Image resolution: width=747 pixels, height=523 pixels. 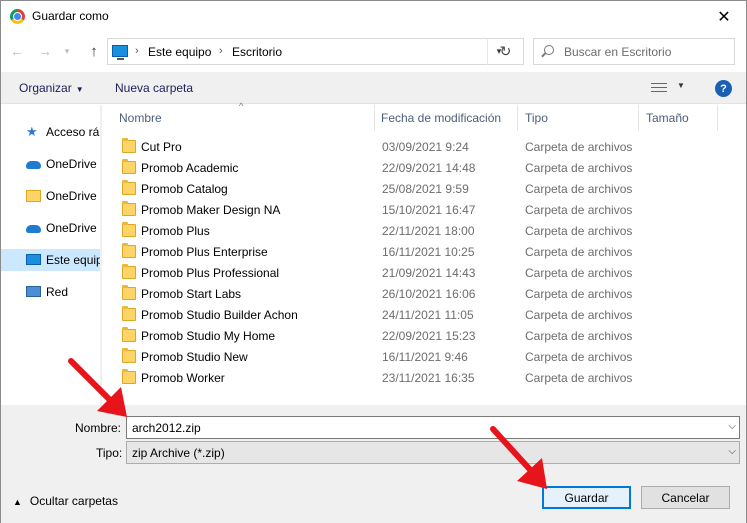 What do you see at coordinates (73, 501) in the screenshot?
I see `hide-folders-label: Ocultar carpetas` at bounding box center [73, 501].